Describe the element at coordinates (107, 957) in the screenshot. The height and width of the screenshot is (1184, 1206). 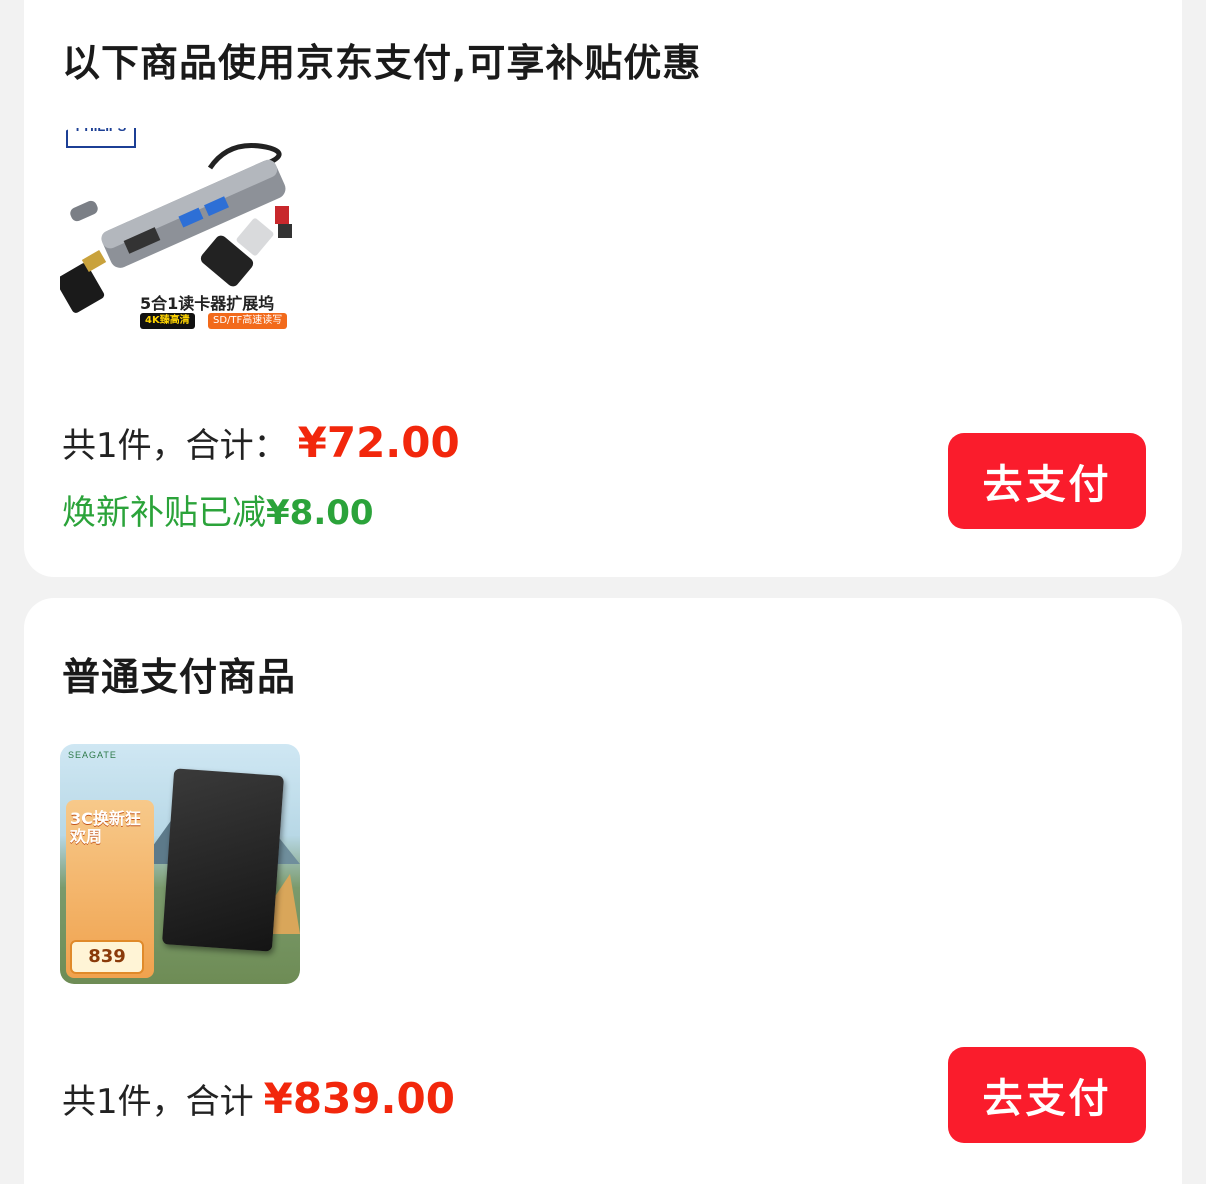
I see `promo-price: 839` at that location.